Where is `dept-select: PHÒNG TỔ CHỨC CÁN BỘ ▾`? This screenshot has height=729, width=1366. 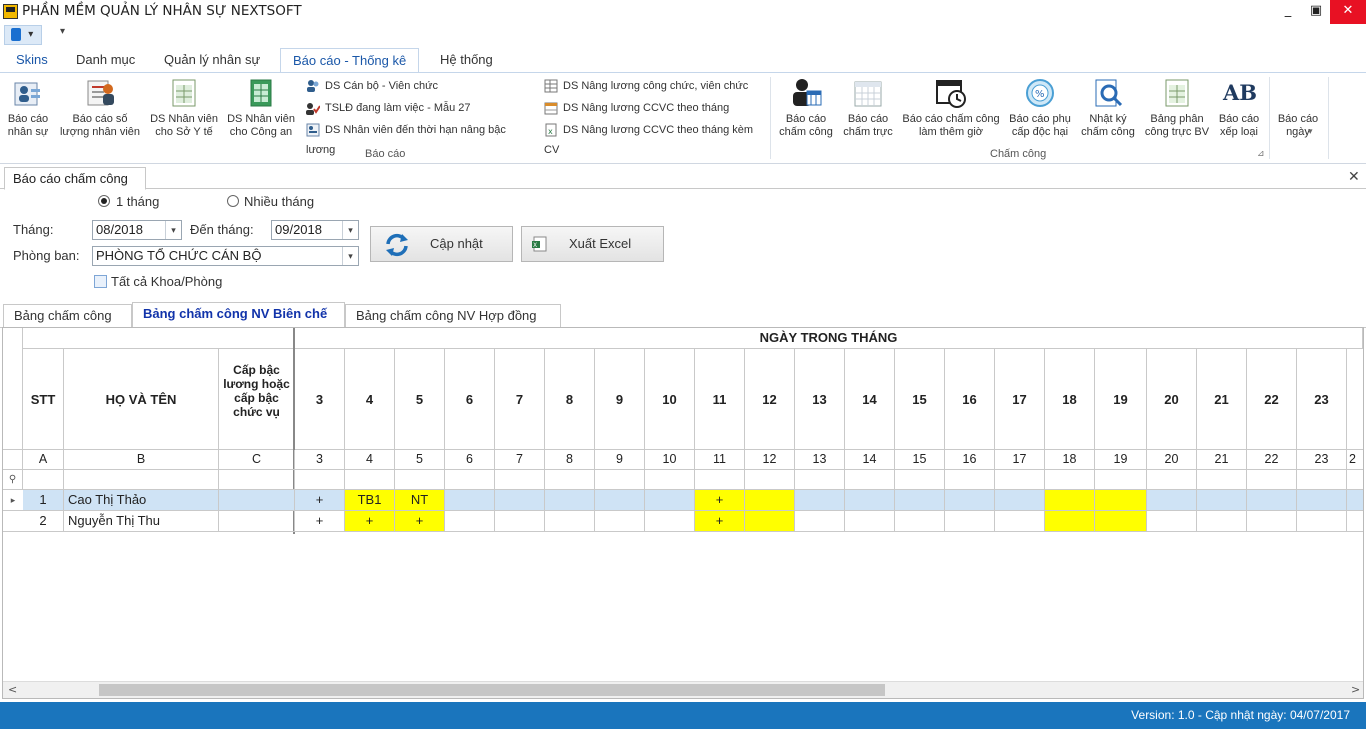 dept-select: PHÒNG TỔ CHỨC CÁN BỘ ▾ is located at coordinates (225, 256).